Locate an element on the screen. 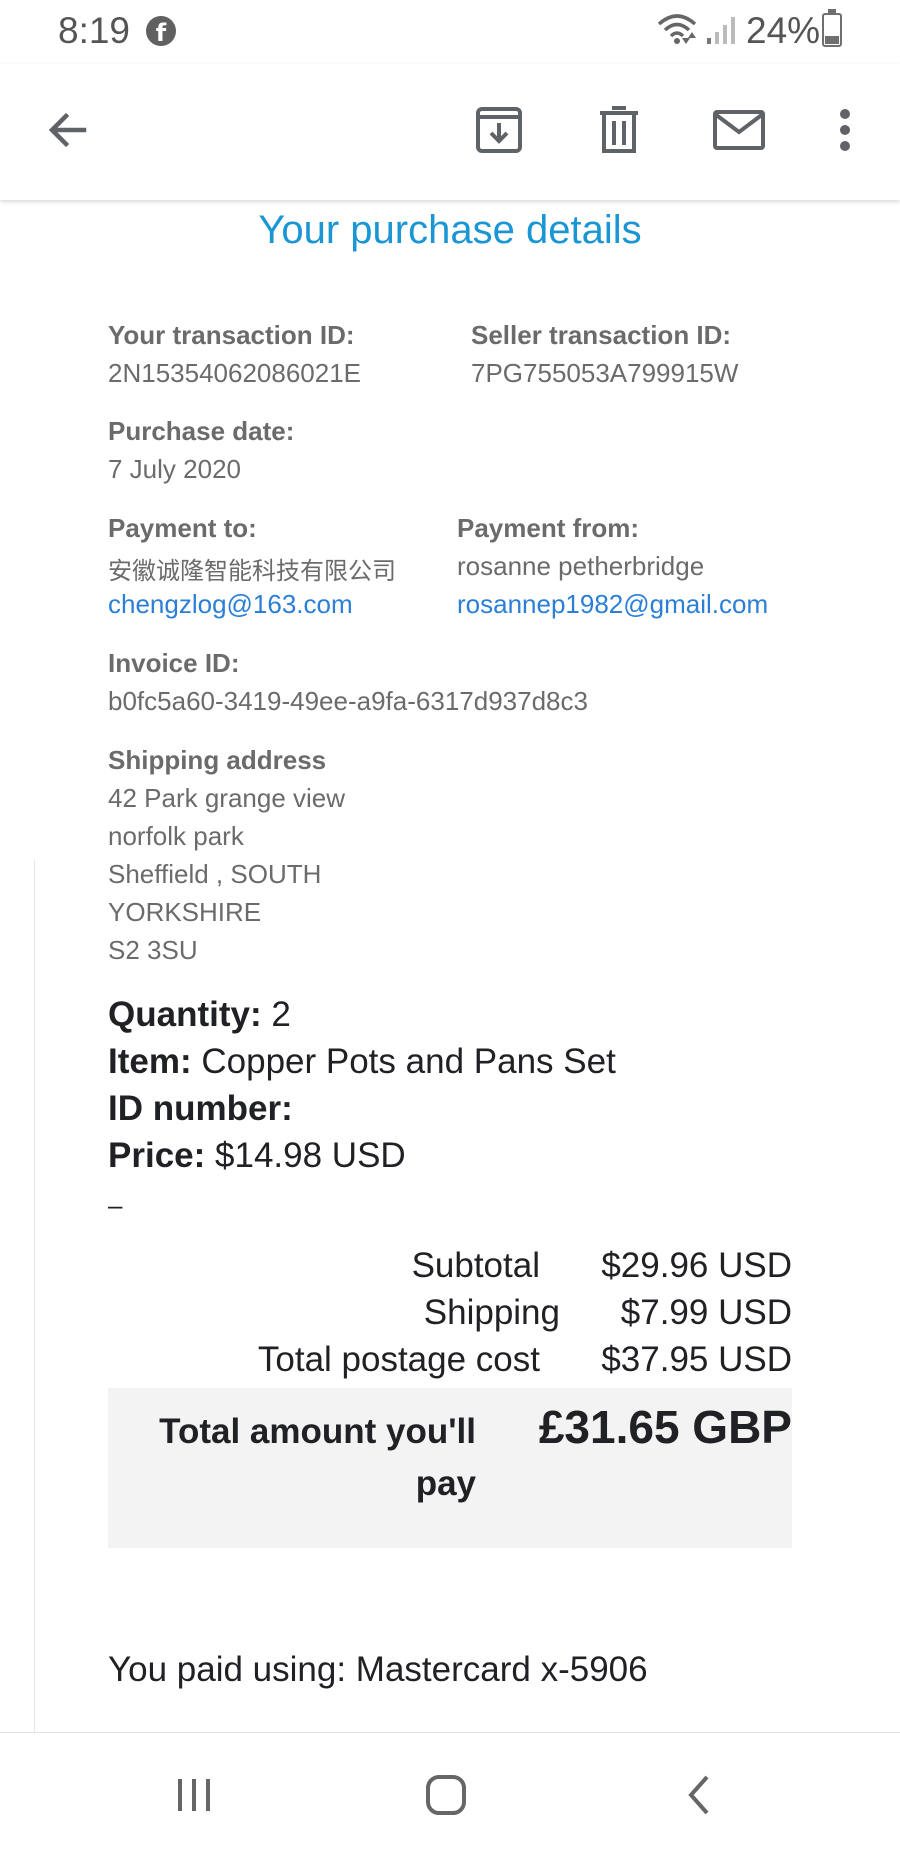 Image resolution: width=900 pixels, height=1850 pixels. email-toolbar is located at coordinates (450, 132).